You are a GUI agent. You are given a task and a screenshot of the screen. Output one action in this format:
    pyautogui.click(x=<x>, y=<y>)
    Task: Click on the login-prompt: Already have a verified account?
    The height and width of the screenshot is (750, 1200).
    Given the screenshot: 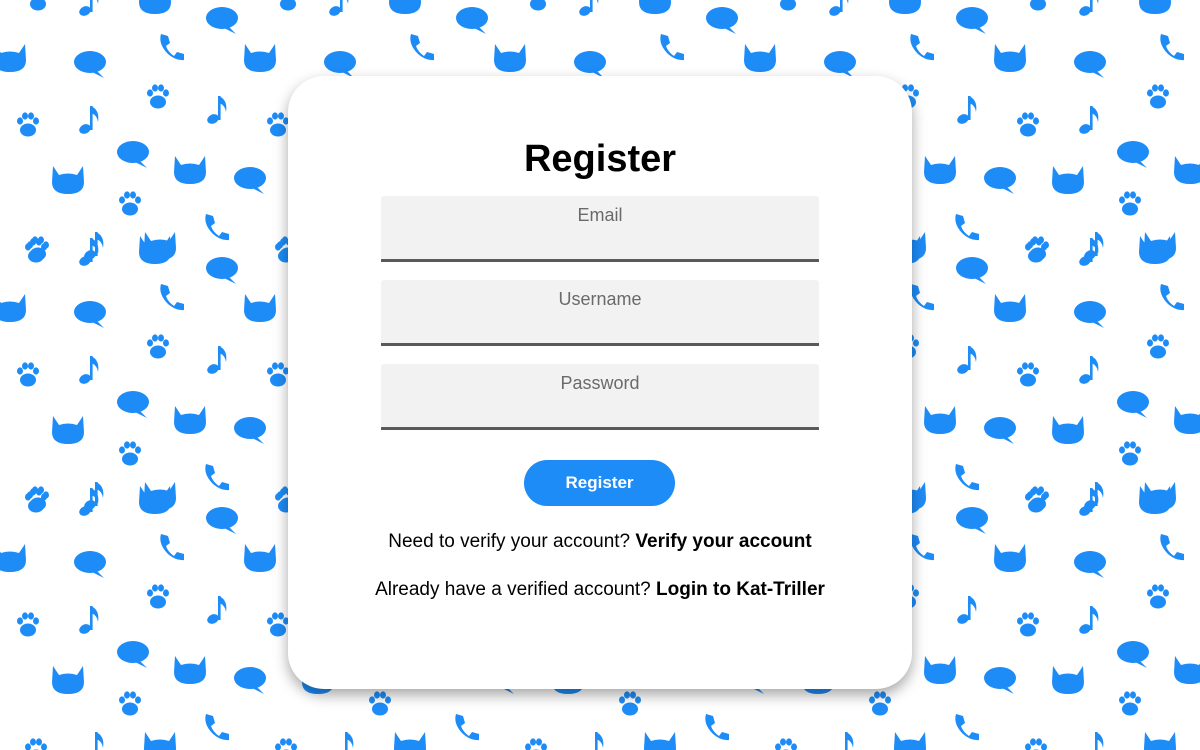 What is the action you would take?
    pyautogui.click(x=513, y=589)
    